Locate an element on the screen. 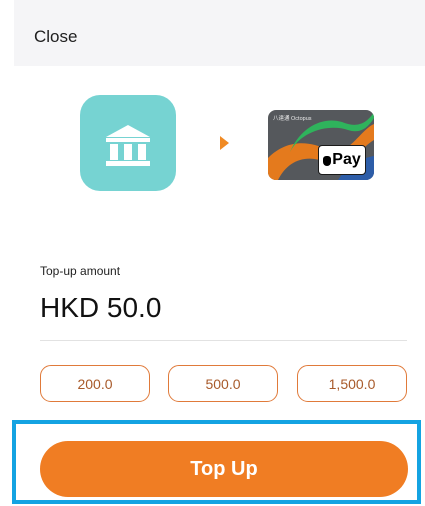 The width and height of the screenshot is (425, 506). preset-button-200: 200.0 is located at coordinates (95, 383).